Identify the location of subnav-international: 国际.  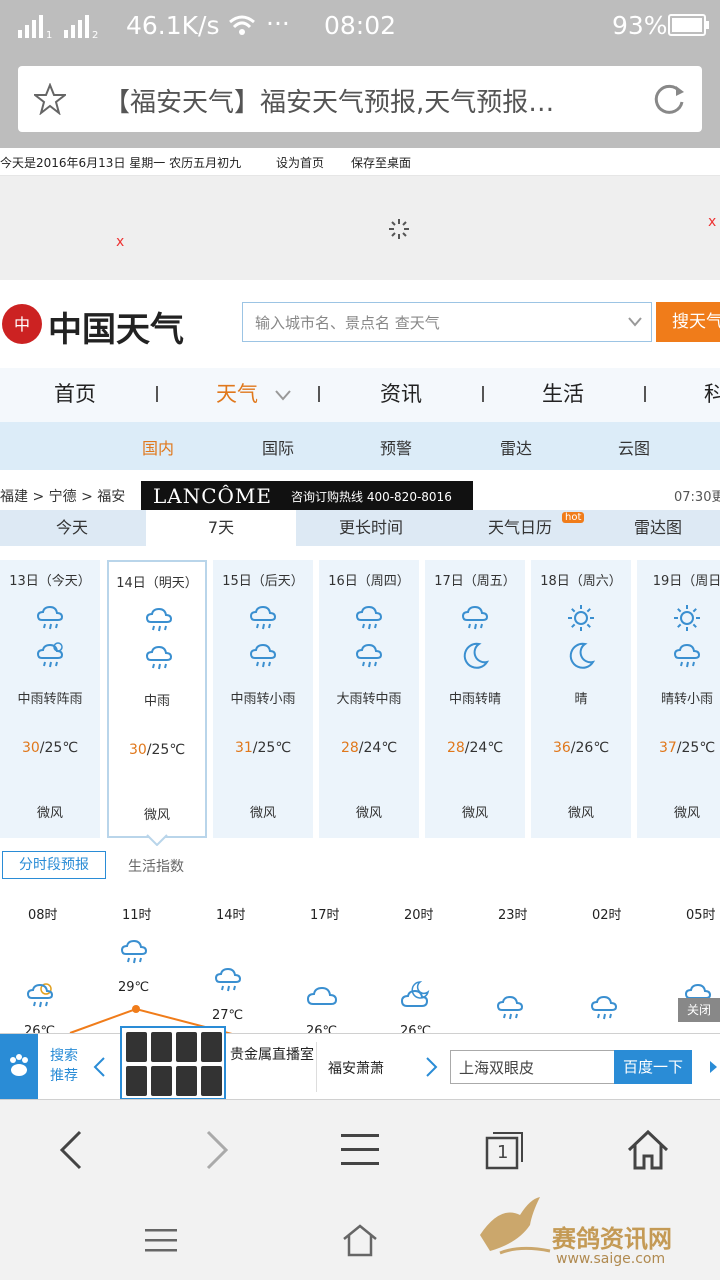
(278, 447).